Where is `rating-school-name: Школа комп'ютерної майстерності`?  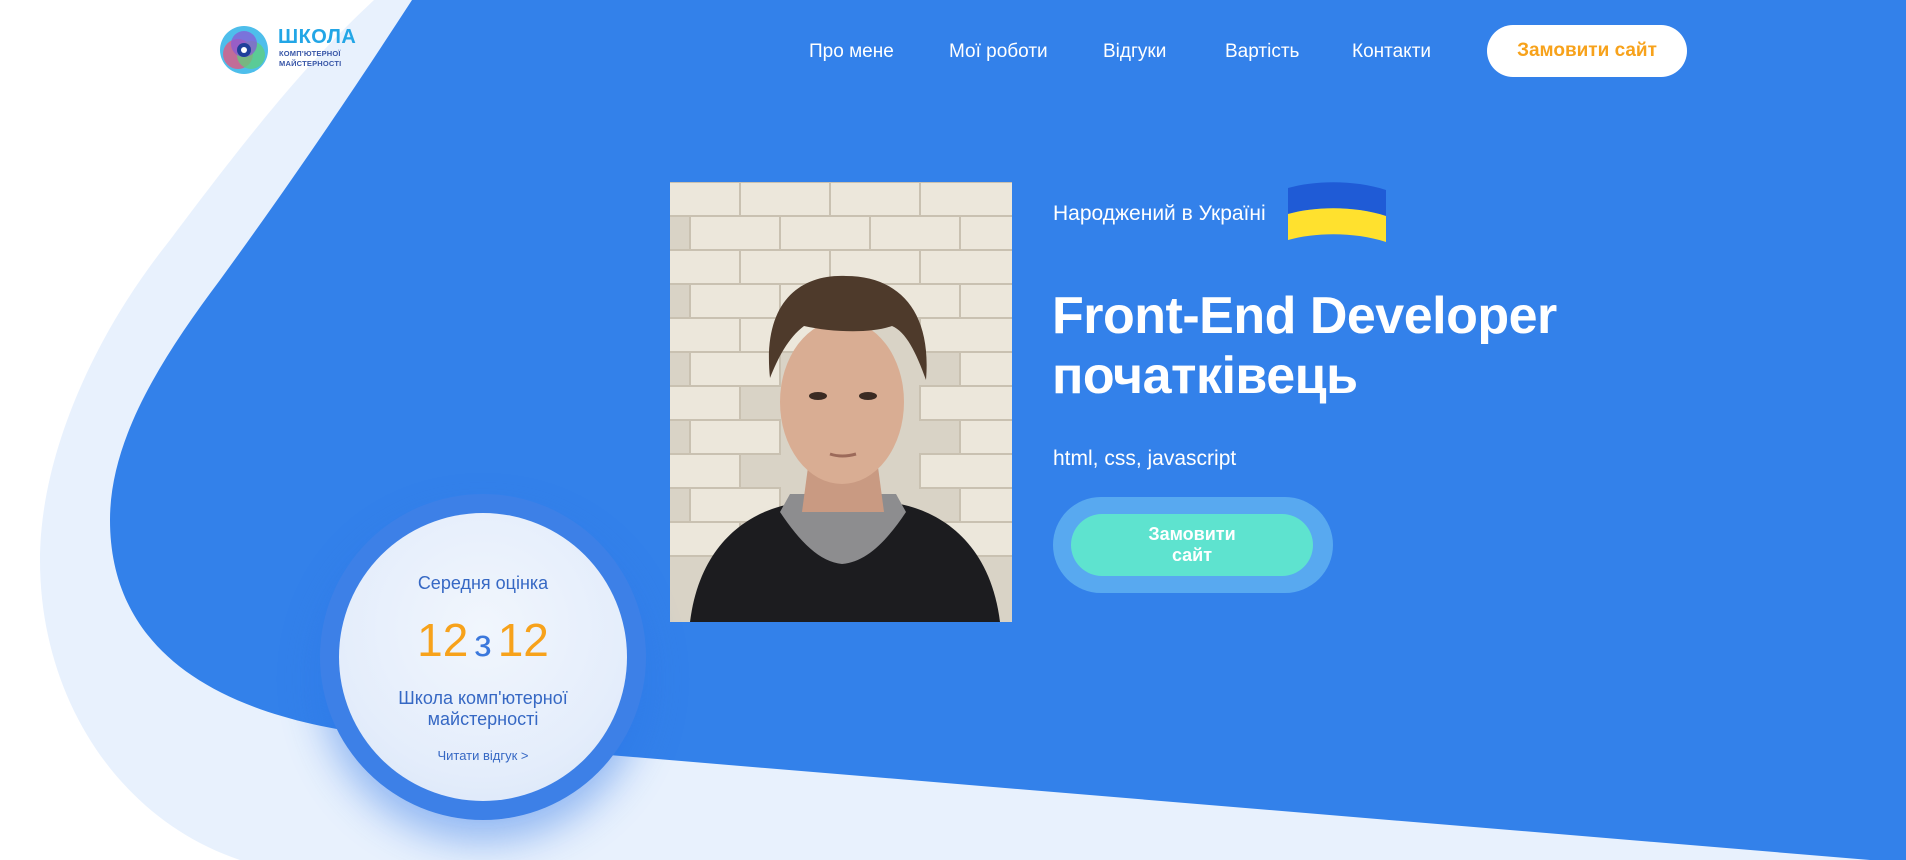 rating-school-name: Школа комп'ютерної майстерності is located at coordinates (483, 708).